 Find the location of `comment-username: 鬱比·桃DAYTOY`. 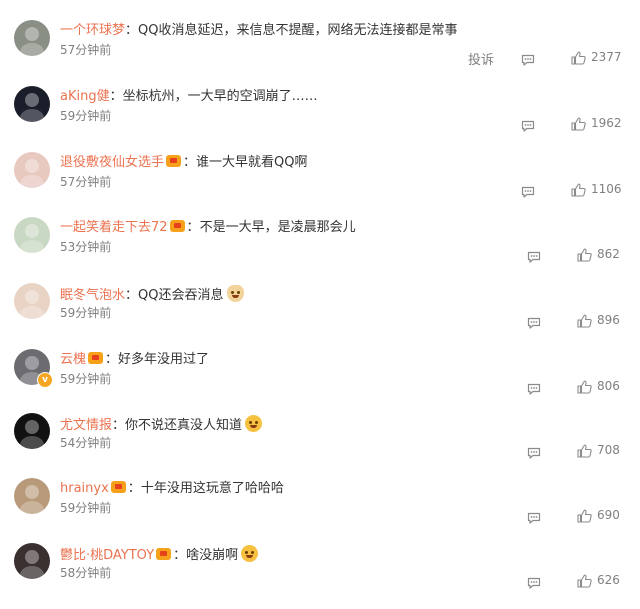

comment-username: 鬱比·桃DAYTOY is located at coordinates (107, 555).